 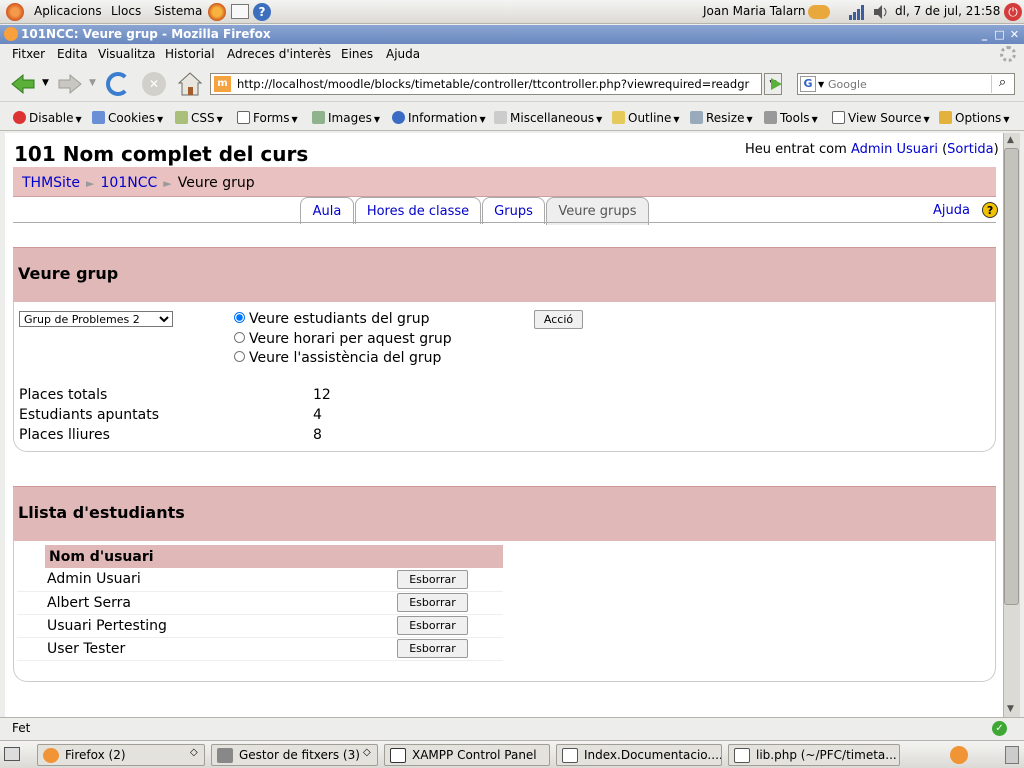 I want to click on task-file-manager: Gestor de fitxers (3) ◇, so click(x=294, y=755).